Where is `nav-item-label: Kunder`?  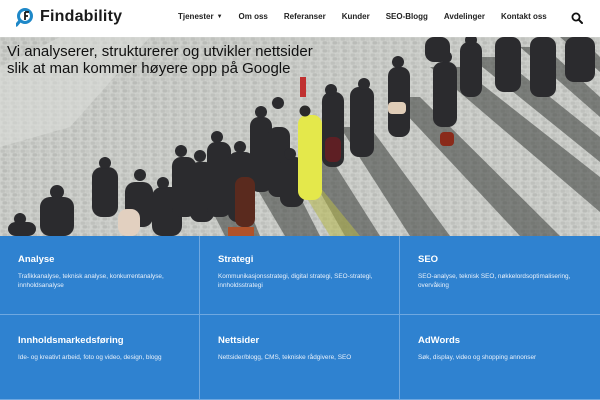
nav-item-label: Kunder is located at coordinates (355, 16).